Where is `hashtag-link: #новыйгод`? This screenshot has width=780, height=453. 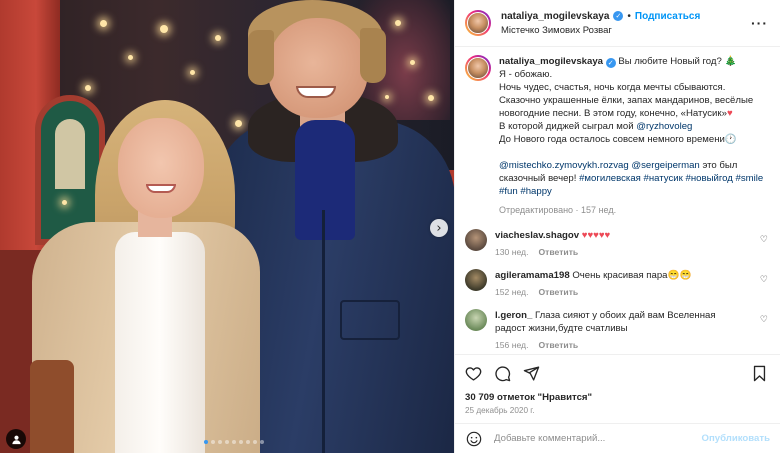 hashtag-link: #новыйгод is located at coordinates (709, 178).